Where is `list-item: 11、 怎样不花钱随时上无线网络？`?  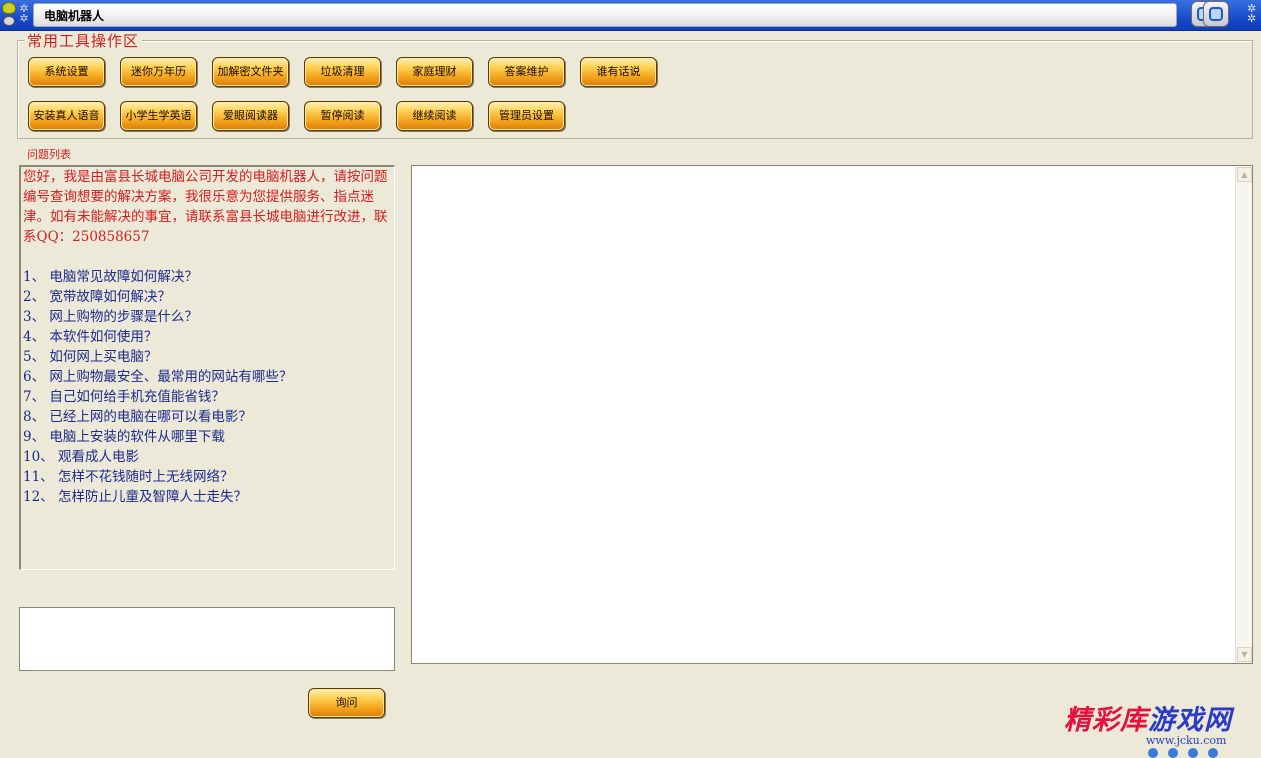
list-item: 11、 怎样不花钱随时上无线网络？ is located at coordinates (207, 477).